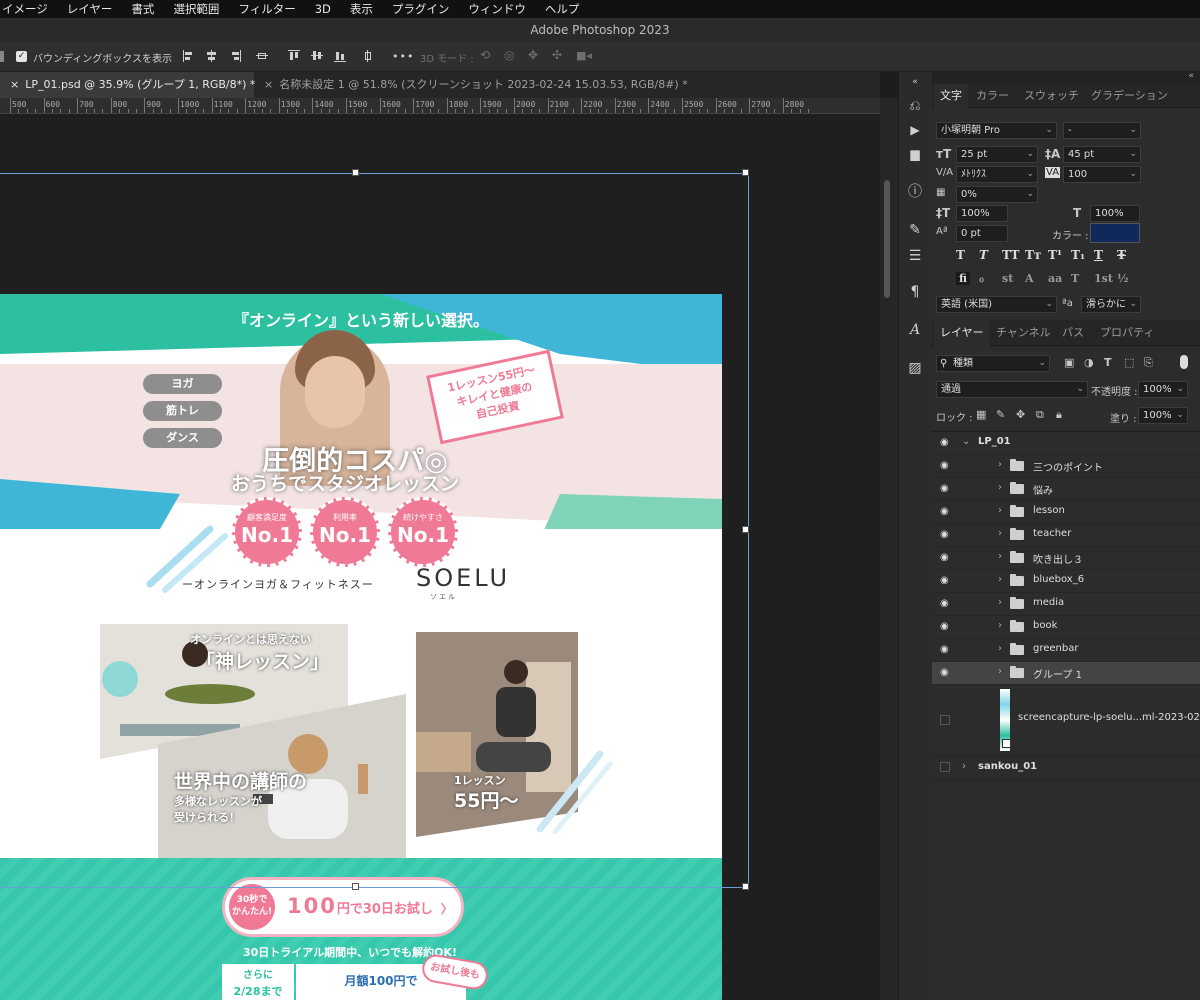 The image size is (1200, 1000). I want to click on layer-row: ◉ › グループ 1, so click(1066, 673).